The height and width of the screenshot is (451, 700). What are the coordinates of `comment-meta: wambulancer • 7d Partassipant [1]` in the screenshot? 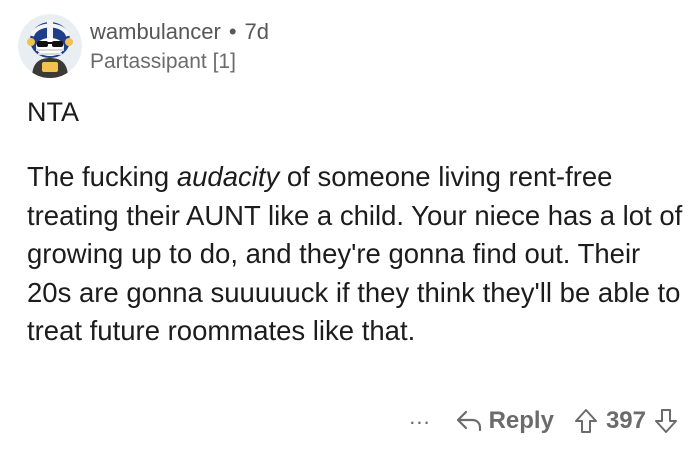 It's located at (179, 45).